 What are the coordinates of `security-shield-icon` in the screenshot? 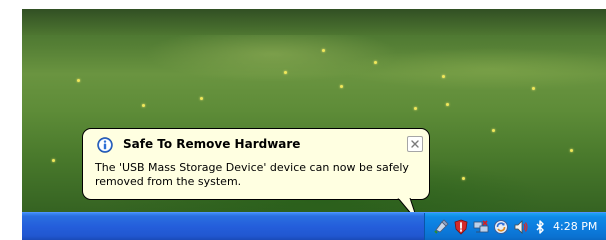 It's located at (461, 227).